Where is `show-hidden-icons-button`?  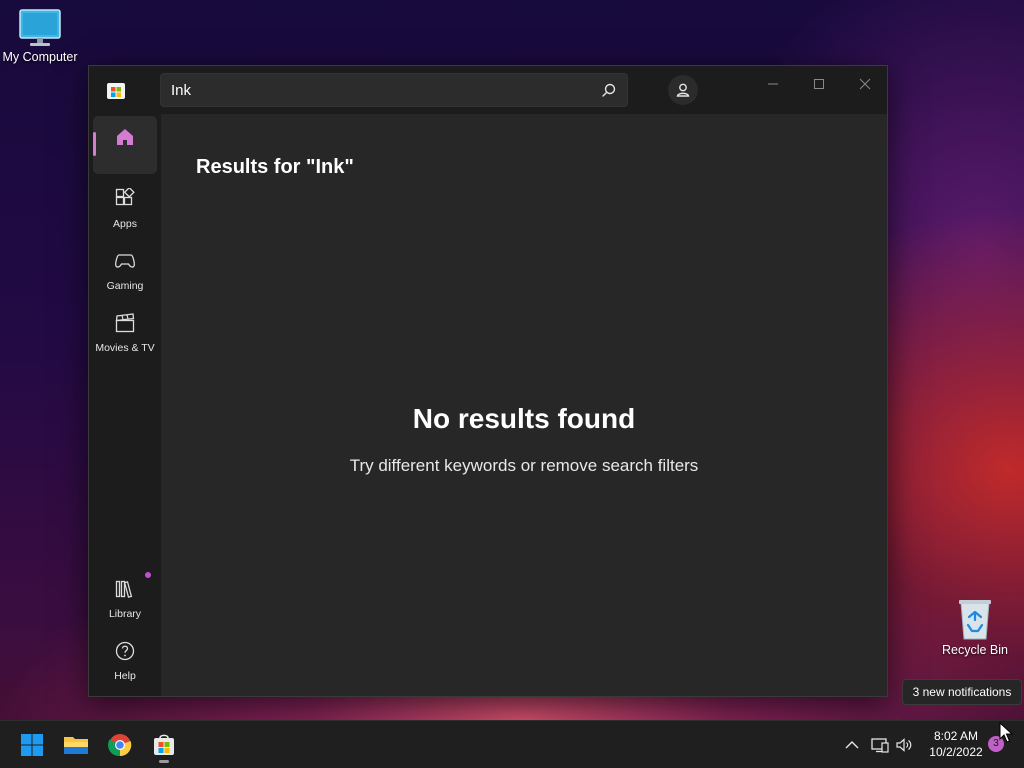 show-hidden-icons-button is located at coordinates (852, 745).